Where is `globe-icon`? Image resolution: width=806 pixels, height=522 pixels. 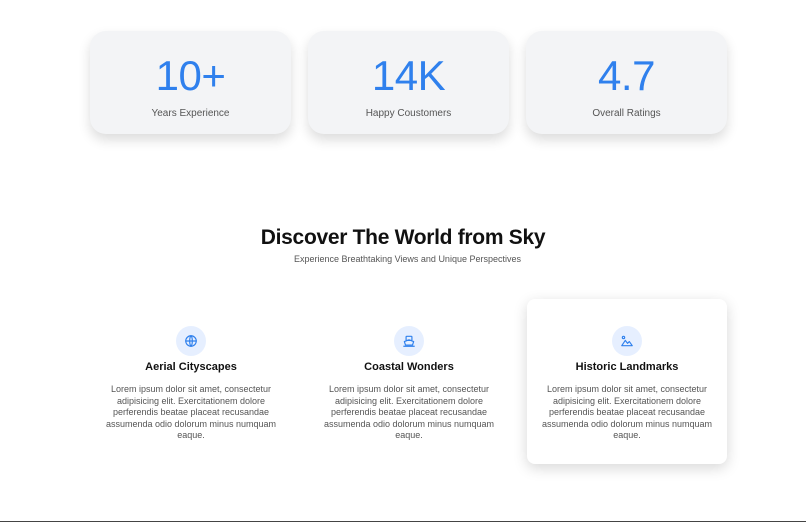
globe-icon is located at coordinates (191, 341).